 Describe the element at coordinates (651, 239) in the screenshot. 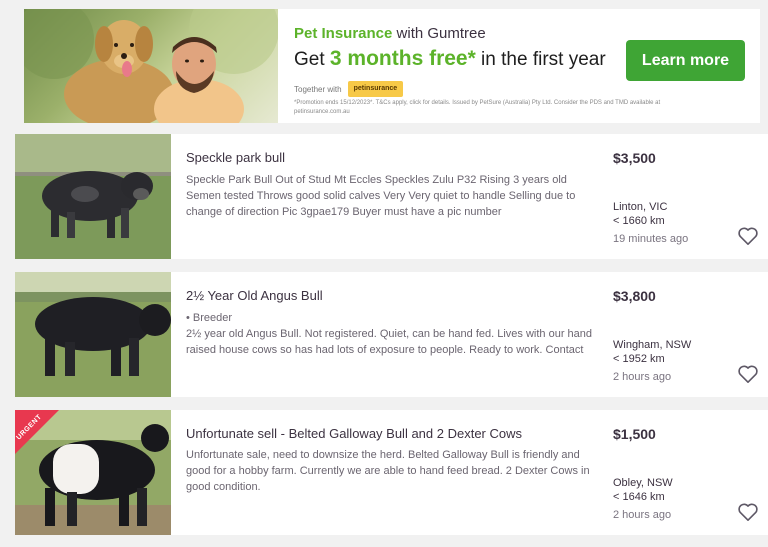

I see `listing-time: 19 minutes ago` at that location.